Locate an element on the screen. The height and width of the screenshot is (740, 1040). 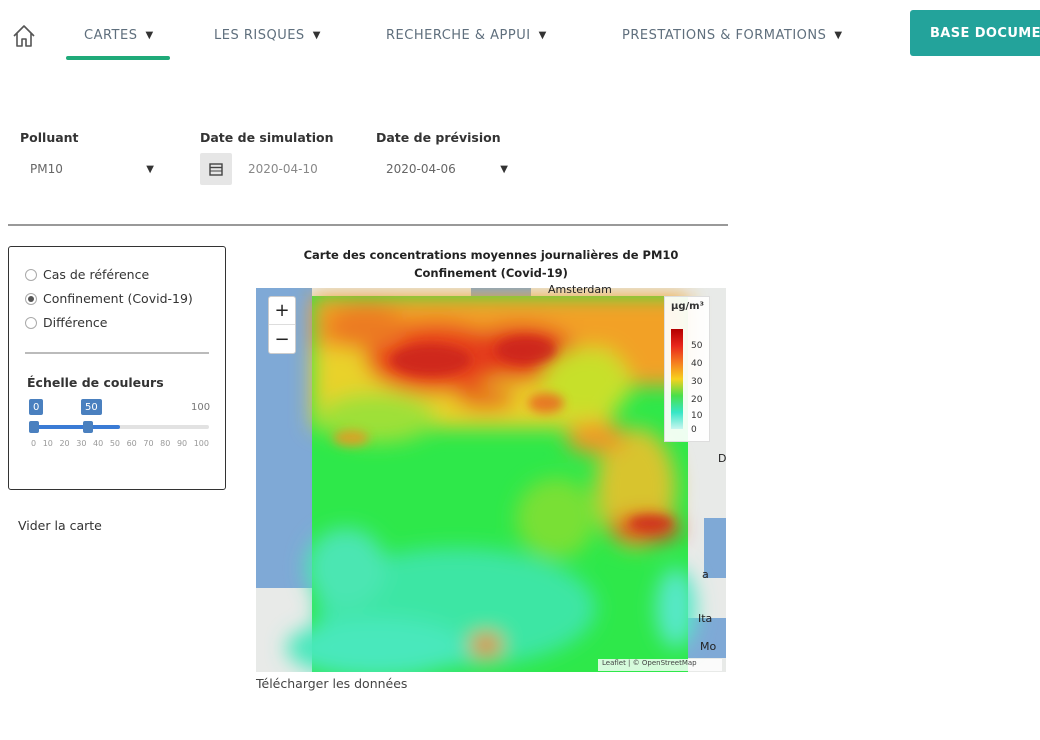
legend-tick: 20 is located at coordinates (697, 400).